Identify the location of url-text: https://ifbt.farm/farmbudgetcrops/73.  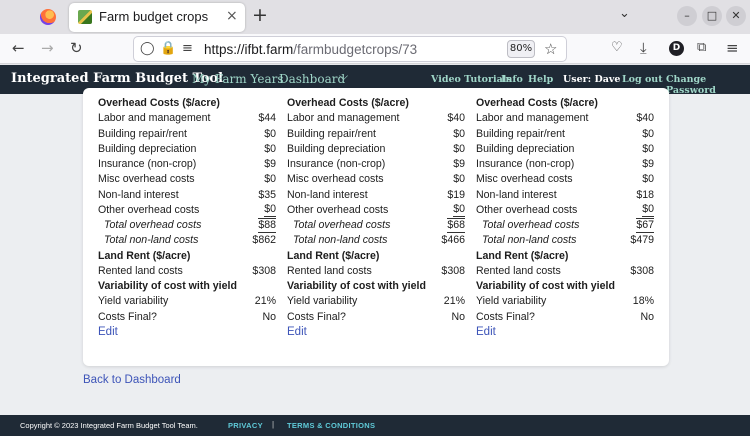
(310, 49).